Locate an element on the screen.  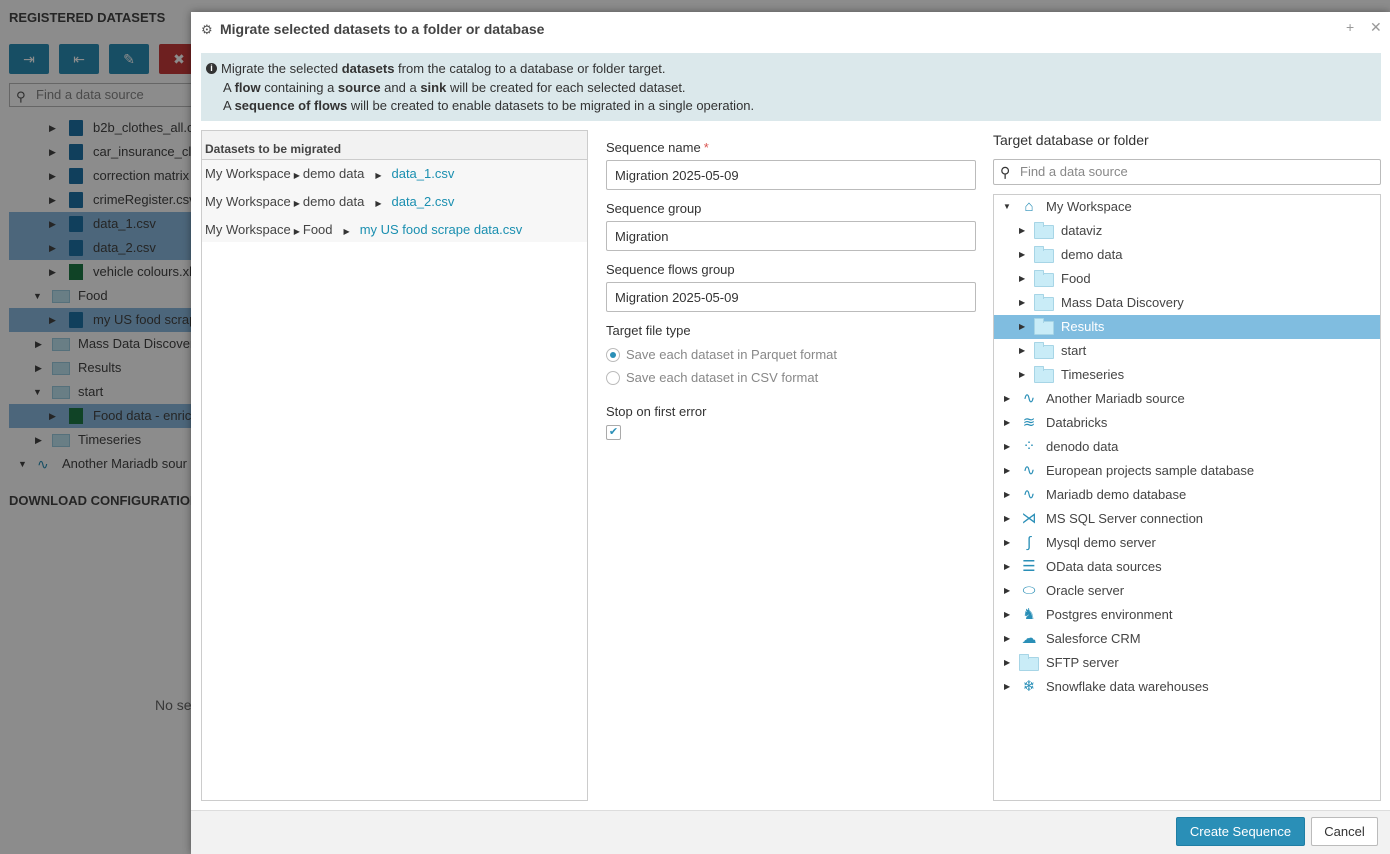
target-search-input: ⚲ Find a data source is located at coordinates (1187, 172).